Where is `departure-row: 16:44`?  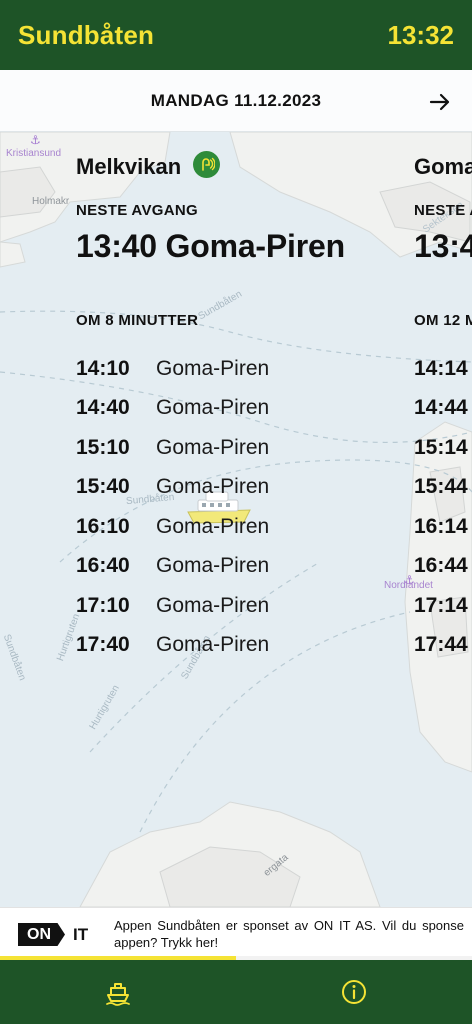
departure-row: 16:44 is located at coordinates (443, 567).